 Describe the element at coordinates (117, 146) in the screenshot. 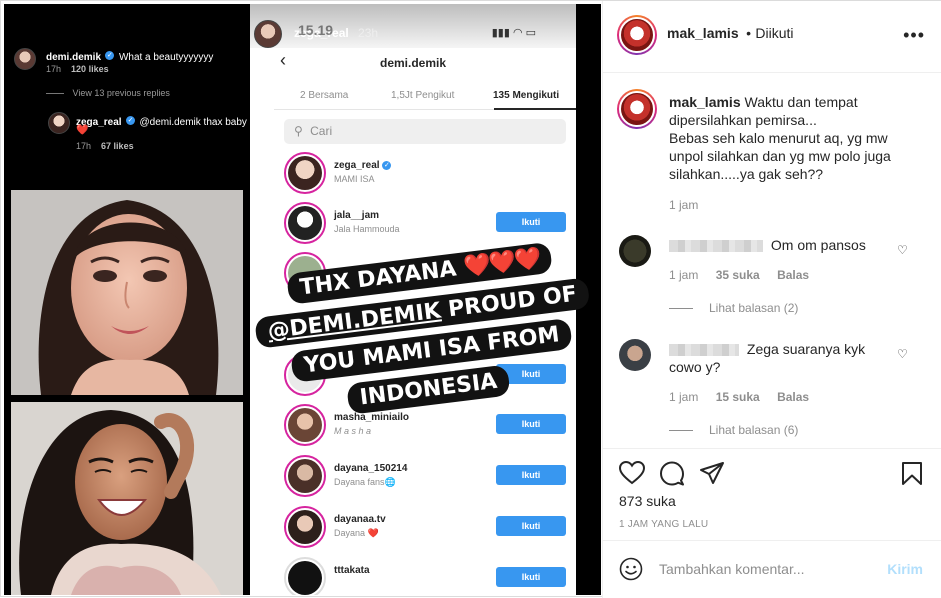

I see `comment-likes: 67 likes` at that location.